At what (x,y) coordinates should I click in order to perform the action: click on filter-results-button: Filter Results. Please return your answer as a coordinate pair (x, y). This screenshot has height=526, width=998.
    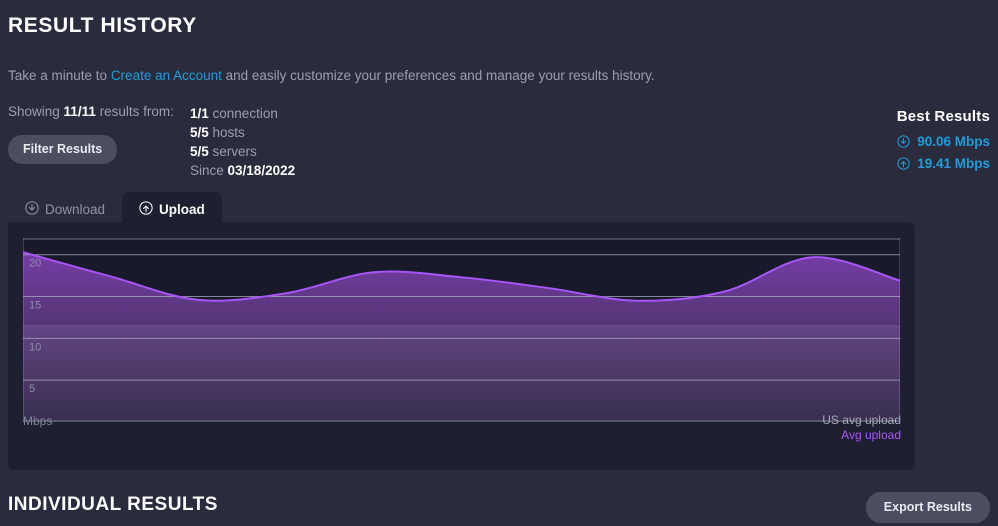
    Looking at the image, I should click on (63, 149).